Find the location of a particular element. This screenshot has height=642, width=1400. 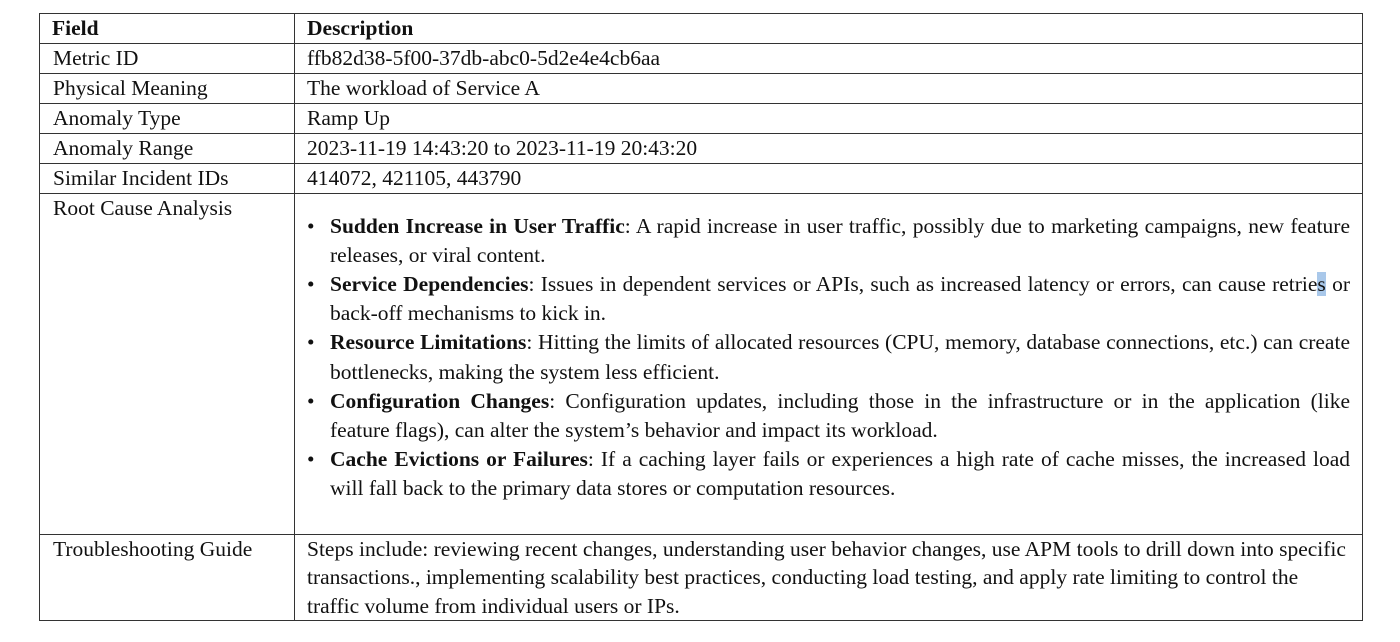

field-label: Anomaly Range is located at coordinates (167, 148).